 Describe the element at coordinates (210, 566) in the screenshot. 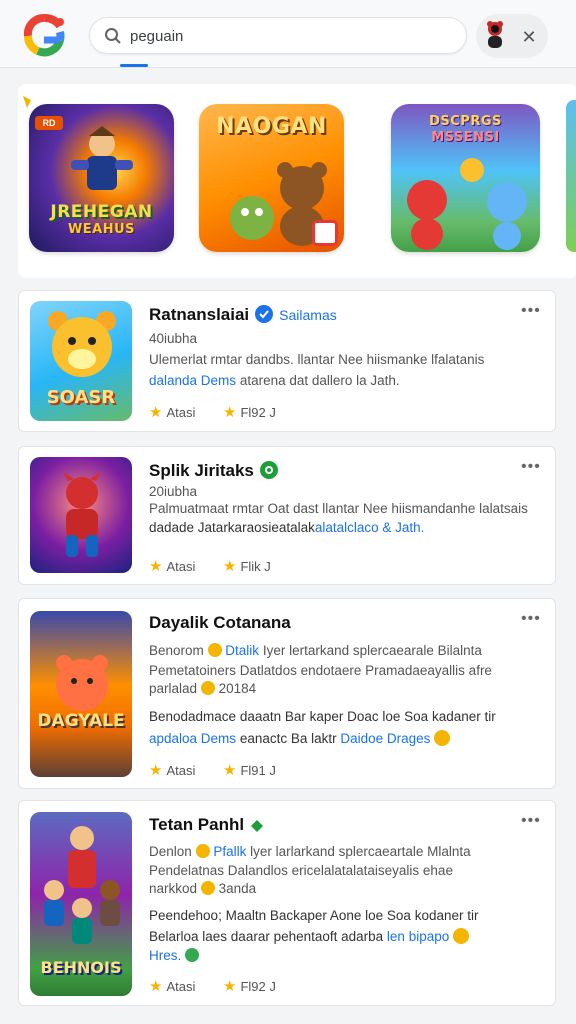

I see `rating-row: ★ Atasi ★ Flik J` at that location.